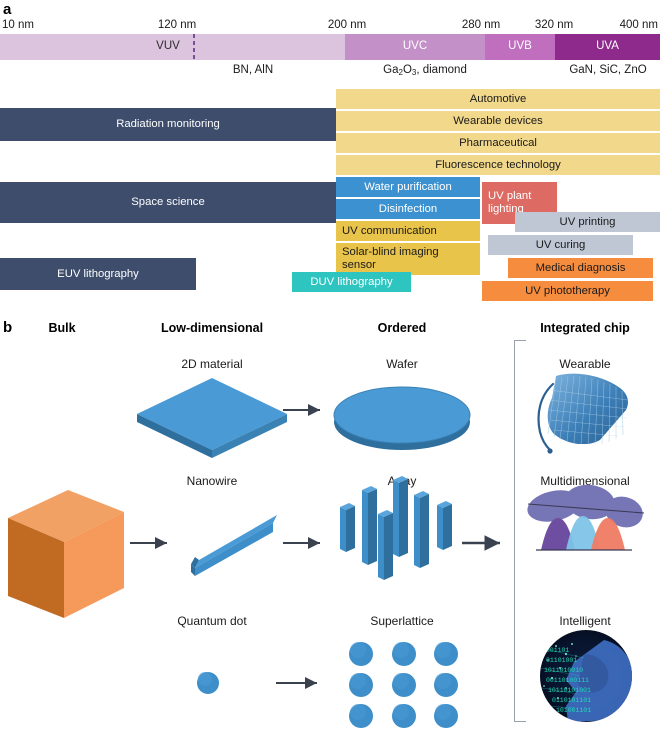 The image size is (660, 738). What do you see at coordinates (561, 660) in the screenshot?
I see `svg-text: 01101001` at bounding box center [561, 660].